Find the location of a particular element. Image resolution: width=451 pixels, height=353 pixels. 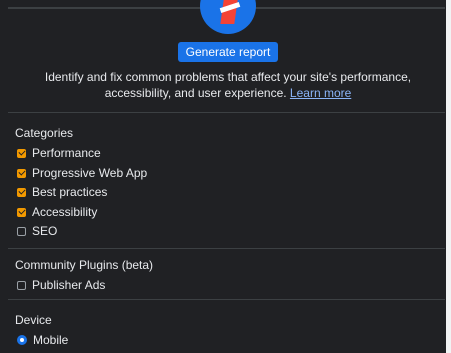

category-accessibility: Accessibility is located at coordinates (57, 212).